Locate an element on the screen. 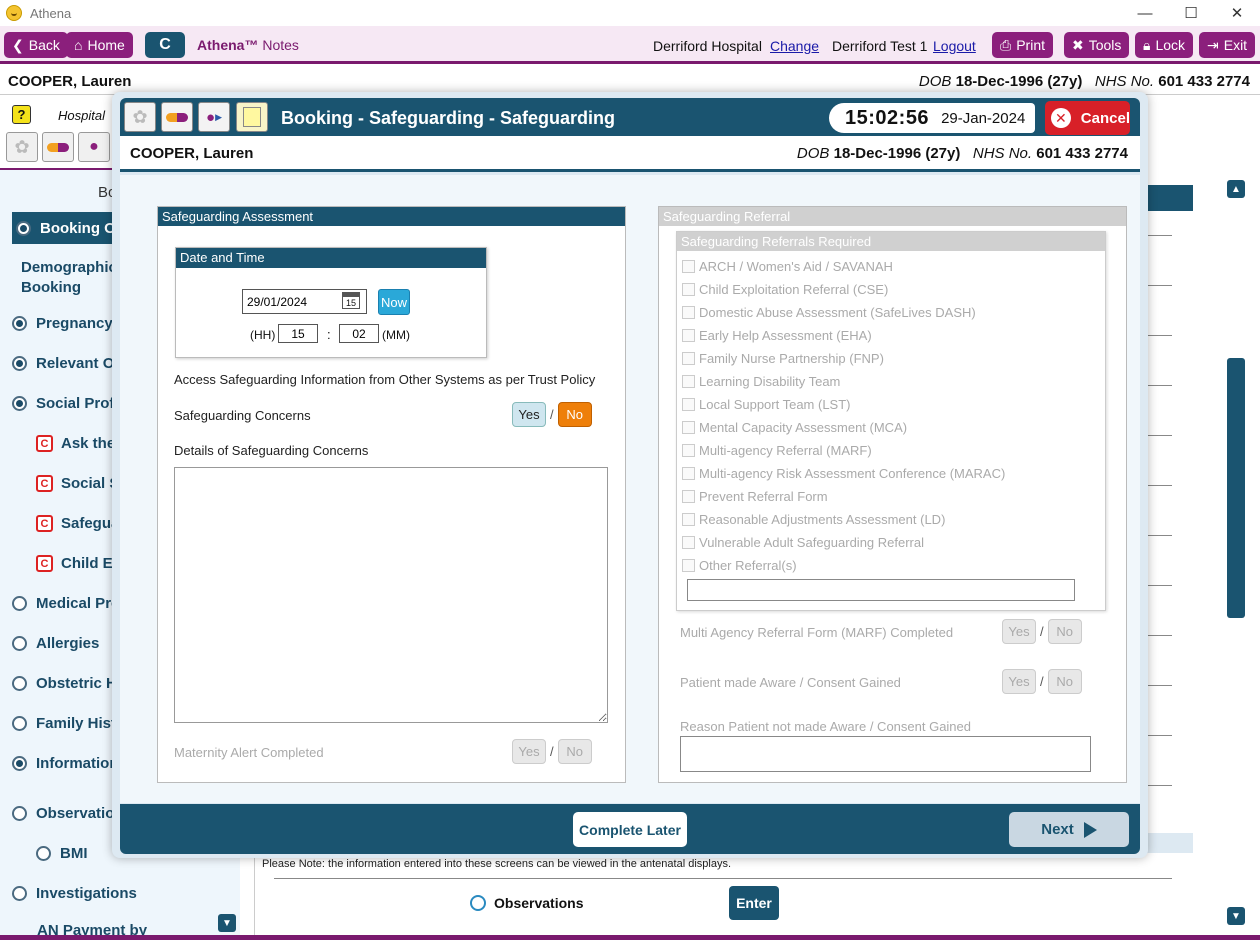 This screenshot has width=1260, height=940. home-button: ⌂ Home is located at coordinates (99, 45).